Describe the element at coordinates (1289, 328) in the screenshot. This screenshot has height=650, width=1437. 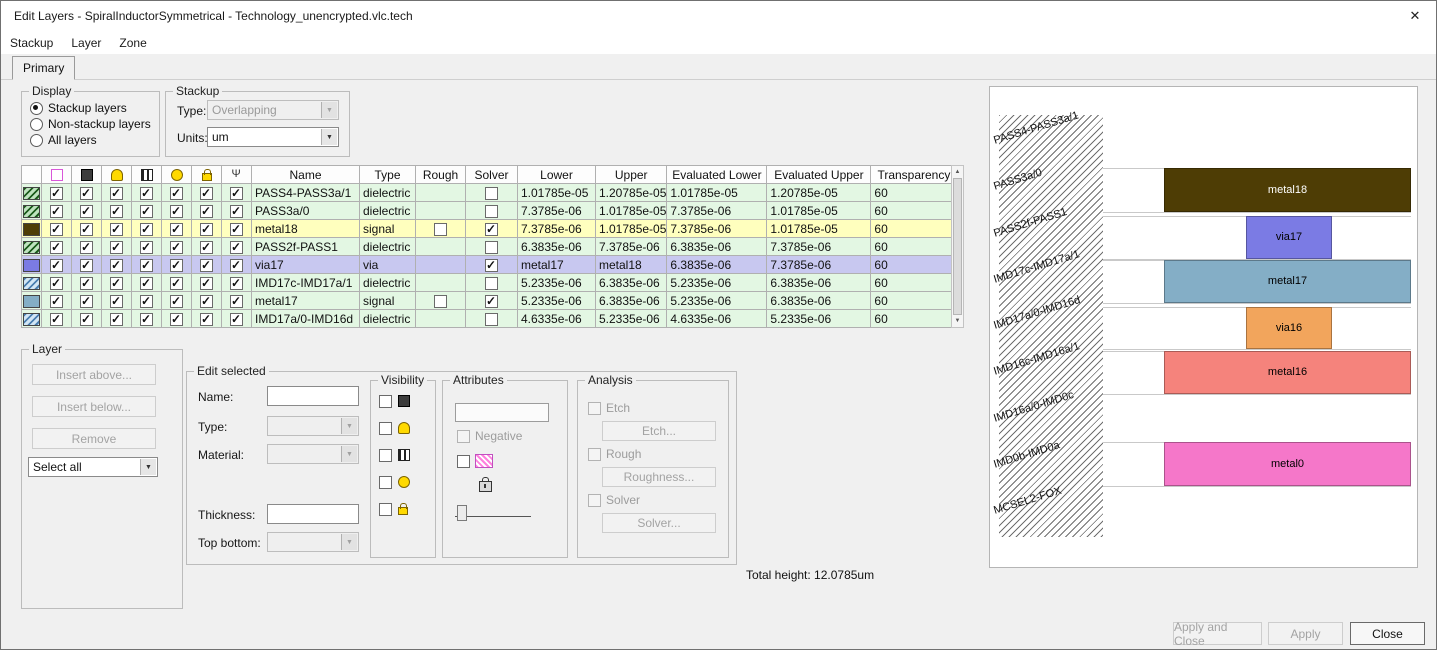
I see `preview-bar-via16: via16` at that location.